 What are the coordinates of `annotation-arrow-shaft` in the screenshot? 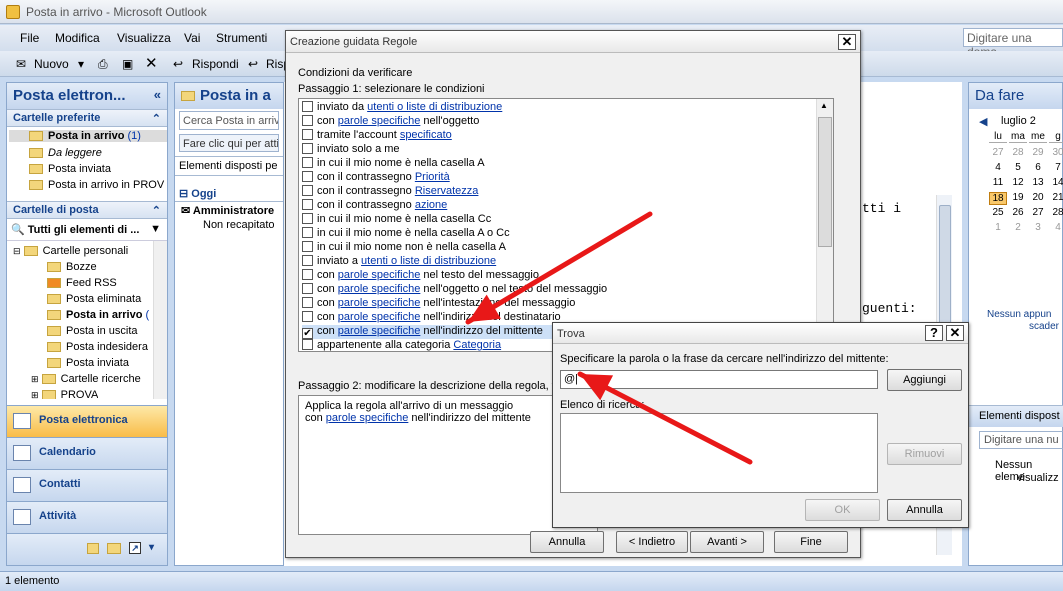 It's located at (559, 268).